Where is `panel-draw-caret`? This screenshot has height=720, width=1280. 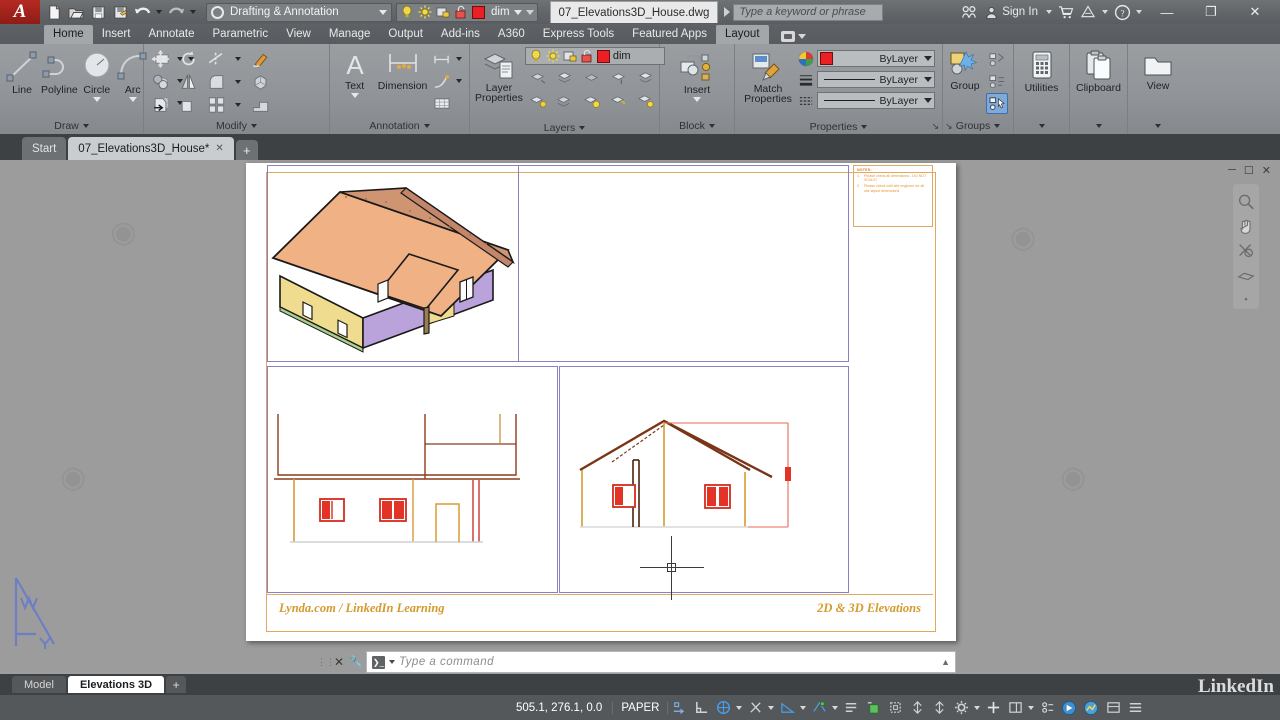 panel-draw-caret is located at coordinates (85, 126).